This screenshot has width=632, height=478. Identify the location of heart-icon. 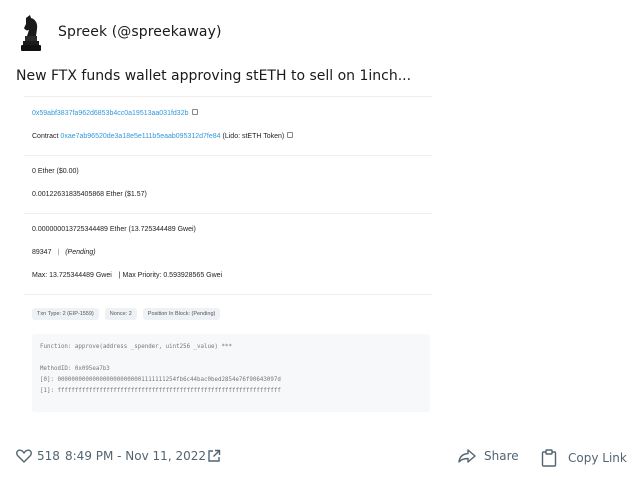
(24, 456).